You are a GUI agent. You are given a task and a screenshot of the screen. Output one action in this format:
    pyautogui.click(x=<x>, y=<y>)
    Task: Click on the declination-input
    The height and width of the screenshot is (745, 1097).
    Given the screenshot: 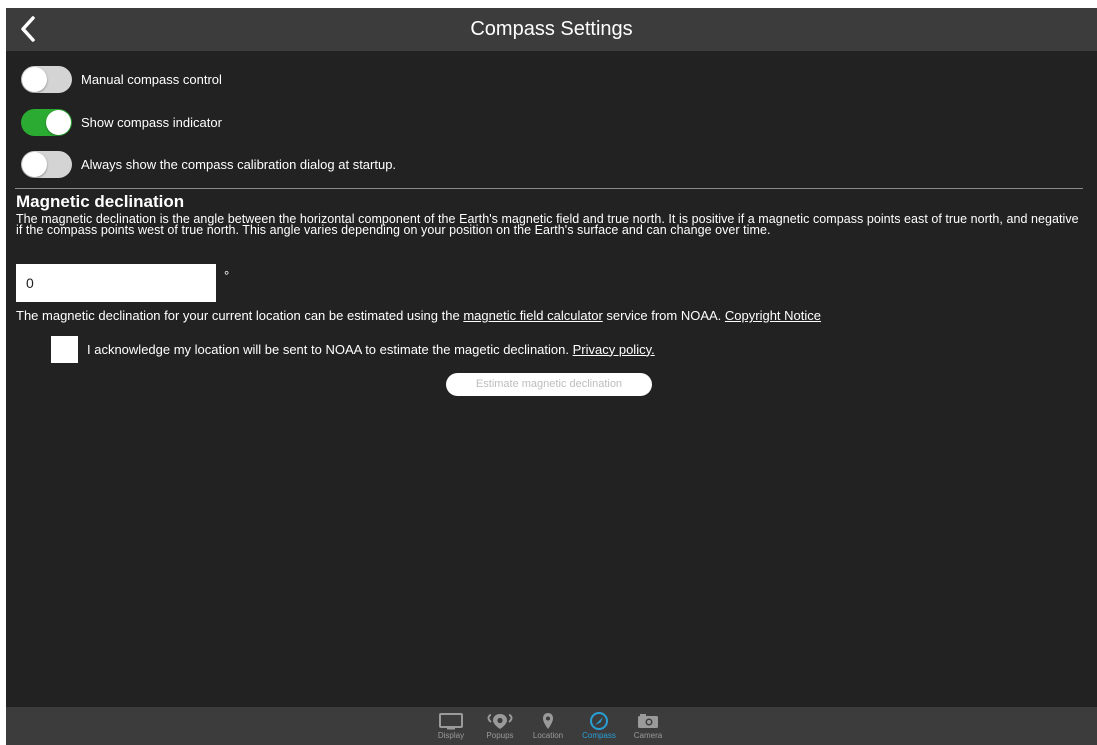 What is the action you would take?
    pyautogui.click(x=116, y=283)
    